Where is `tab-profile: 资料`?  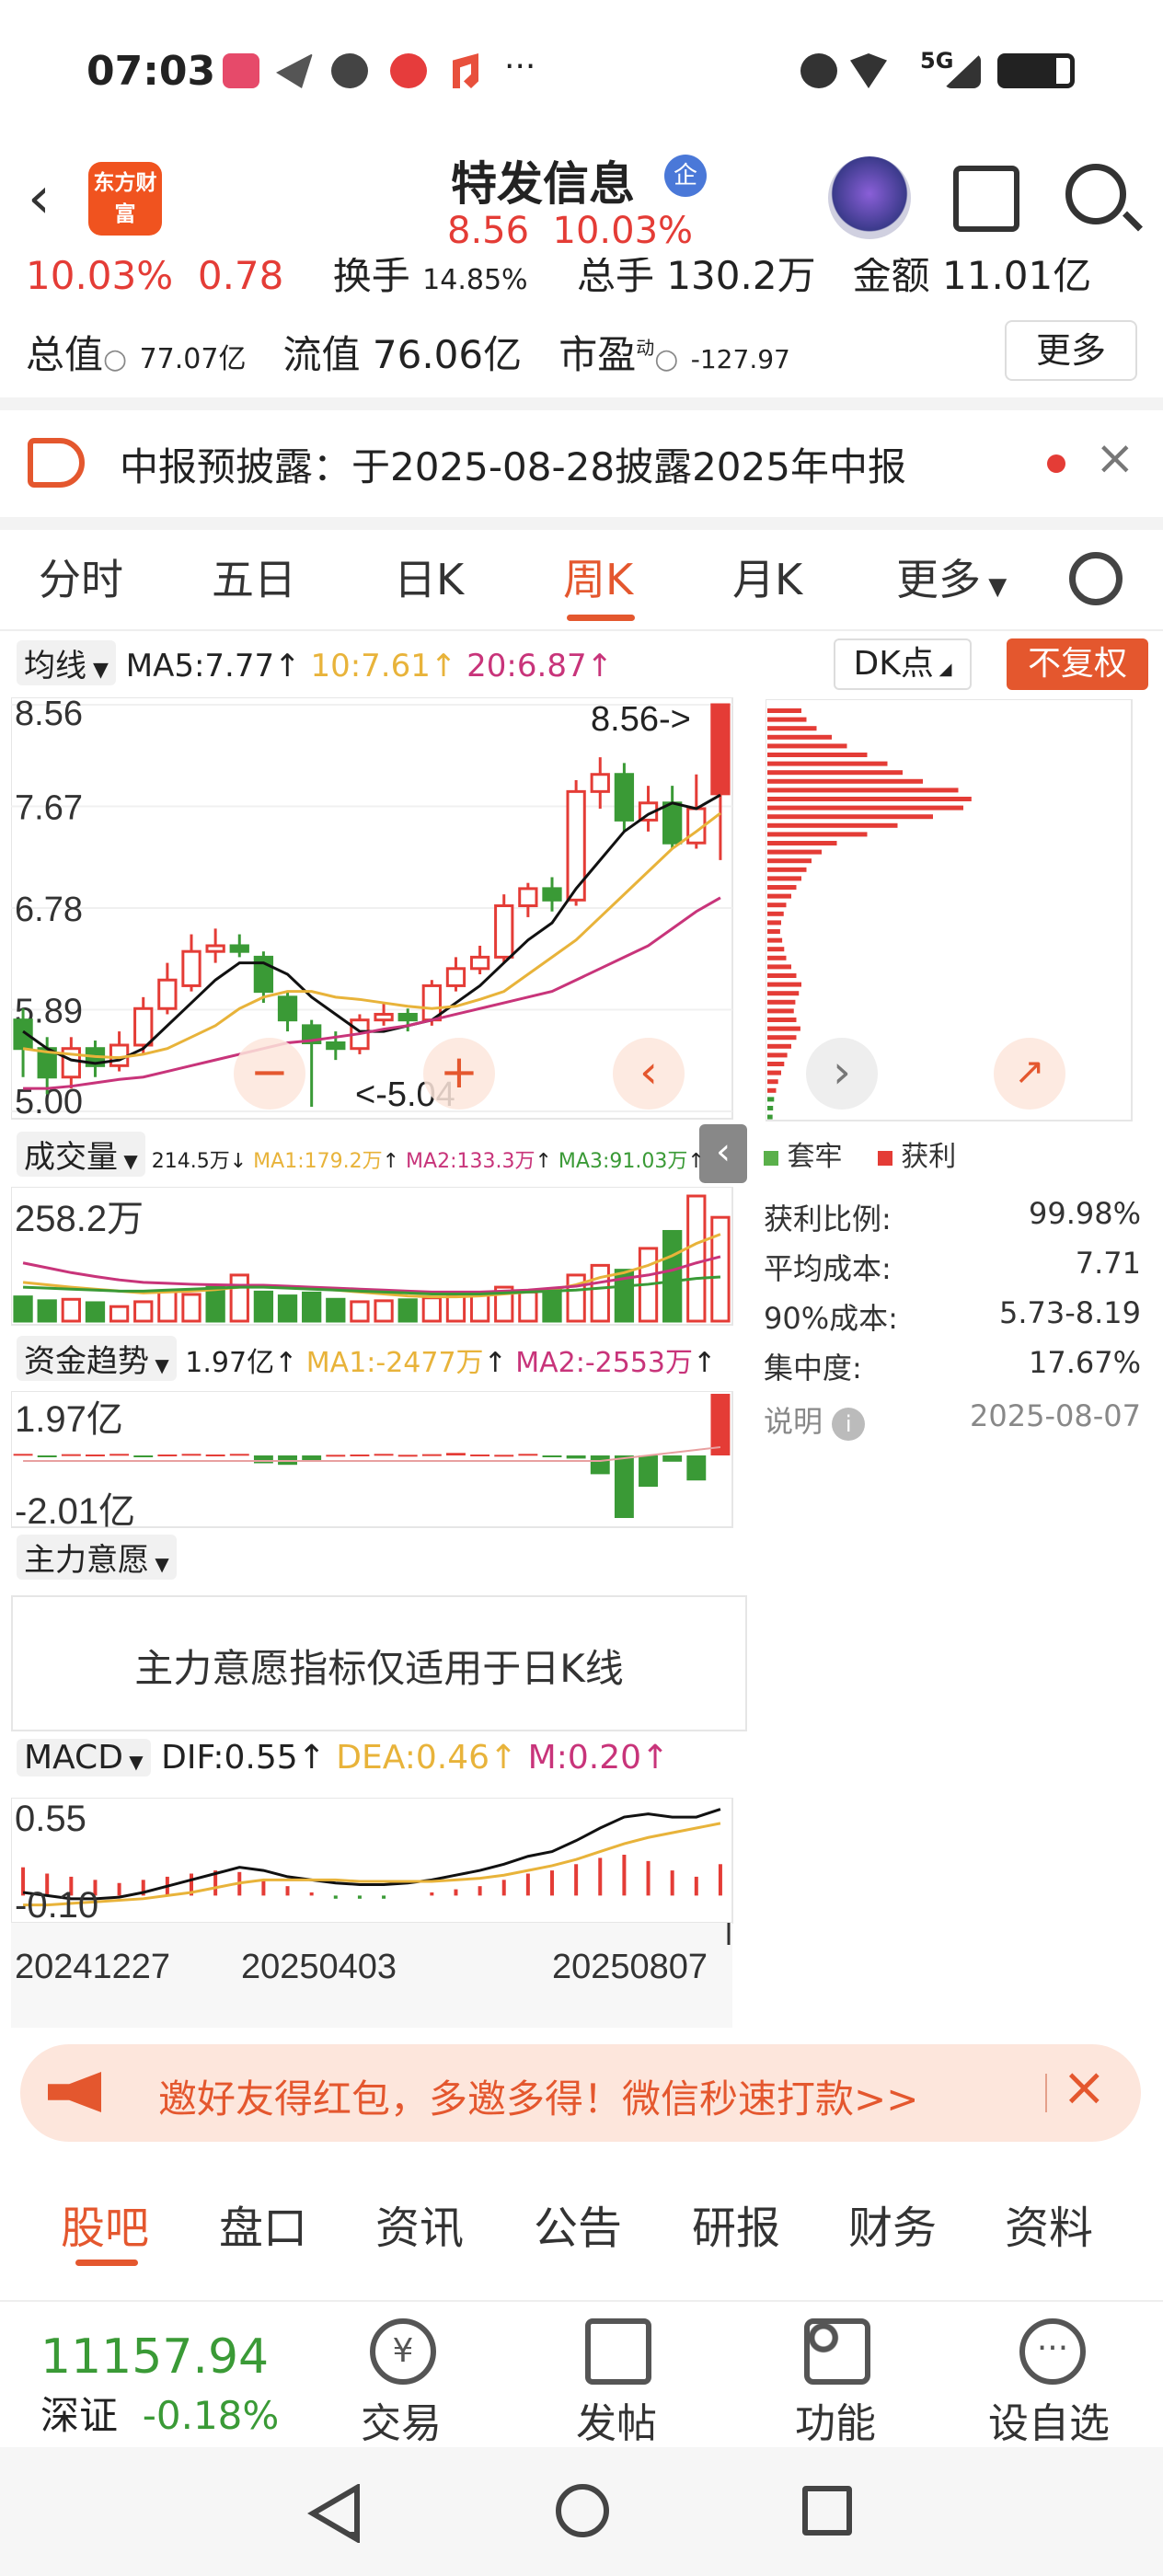
tab-profile: 资料 is located at coordinates (1049, 2223).